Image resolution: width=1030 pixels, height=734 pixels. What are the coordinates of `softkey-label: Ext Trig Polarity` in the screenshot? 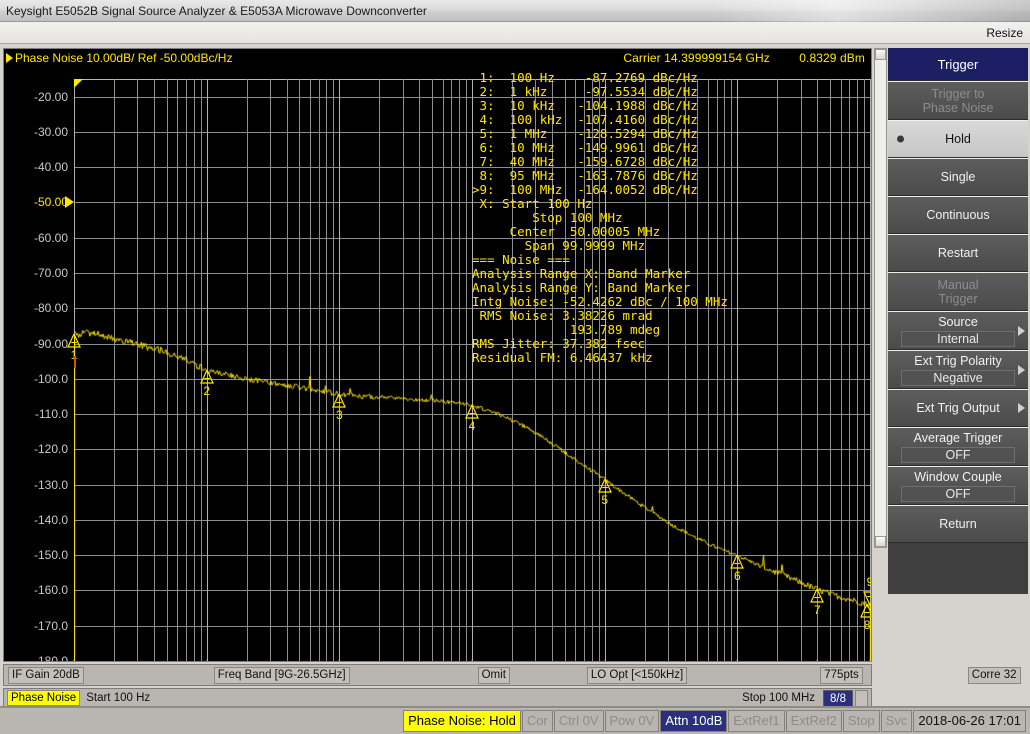 It's located at (958, 360).